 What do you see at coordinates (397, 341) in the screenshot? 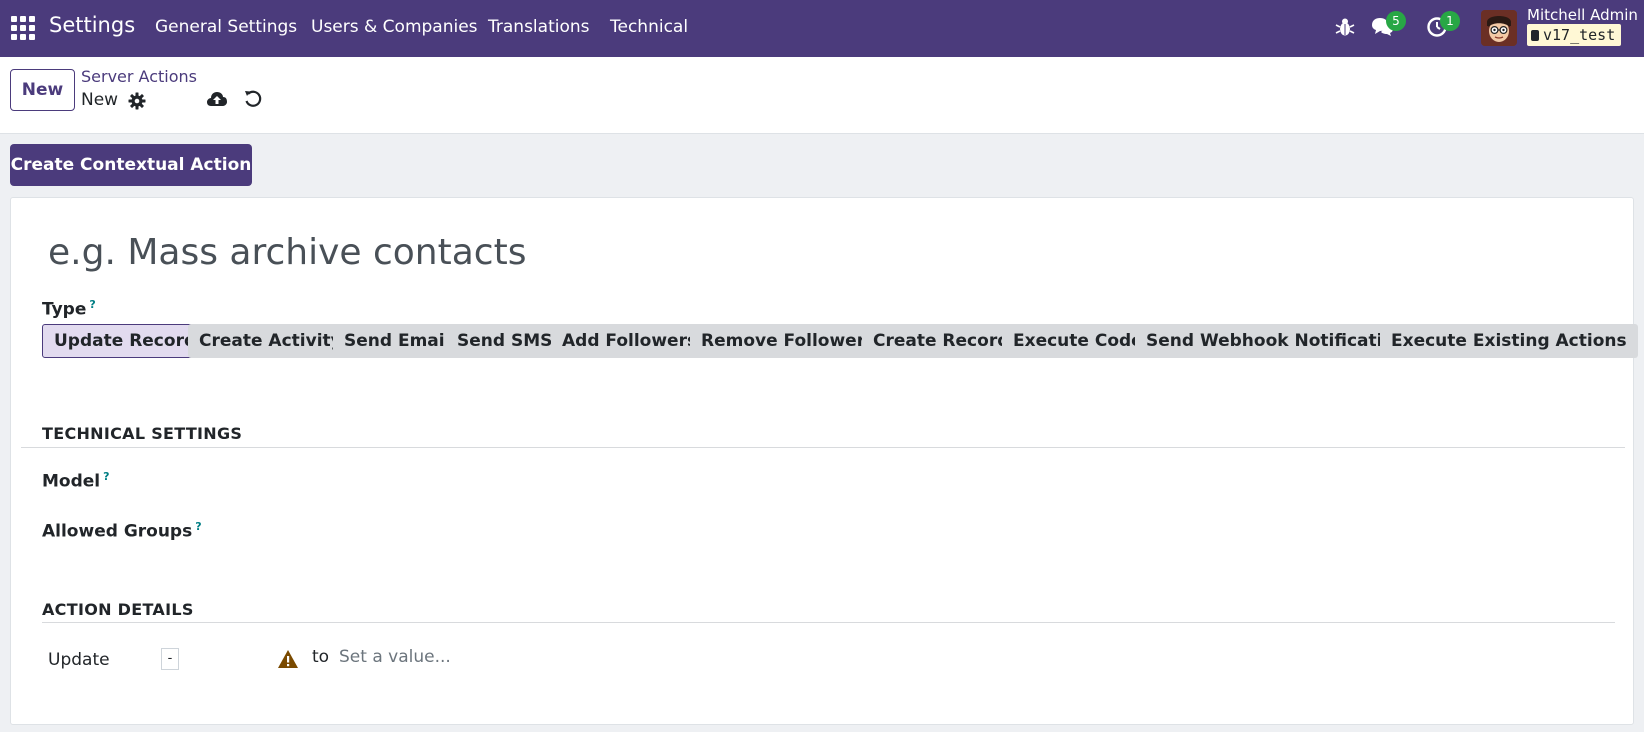
I see `type-send-email: Send Email` at bounding box center [397, 341].